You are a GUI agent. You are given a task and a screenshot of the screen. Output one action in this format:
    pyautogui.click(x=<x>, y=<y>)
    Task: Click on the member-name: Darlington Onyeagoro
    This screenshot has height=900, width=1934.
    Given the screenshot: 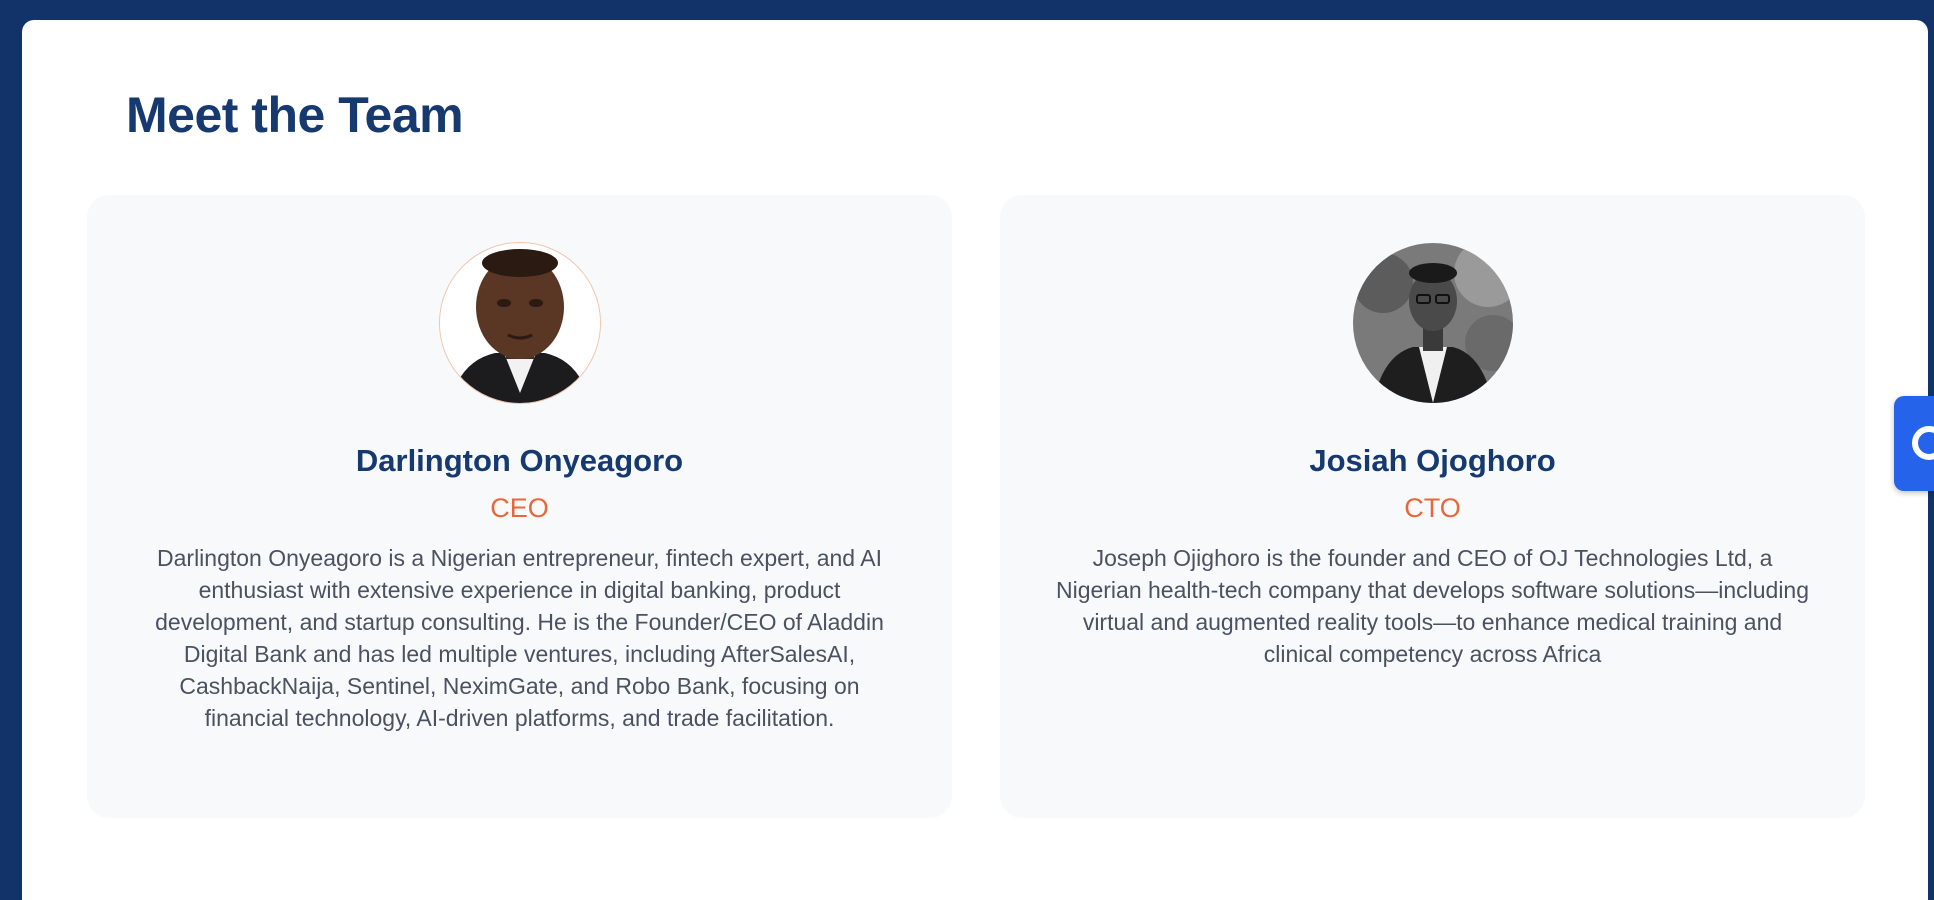 What is the action you would take?
    pyautogui.click(x=519, y=460)
    